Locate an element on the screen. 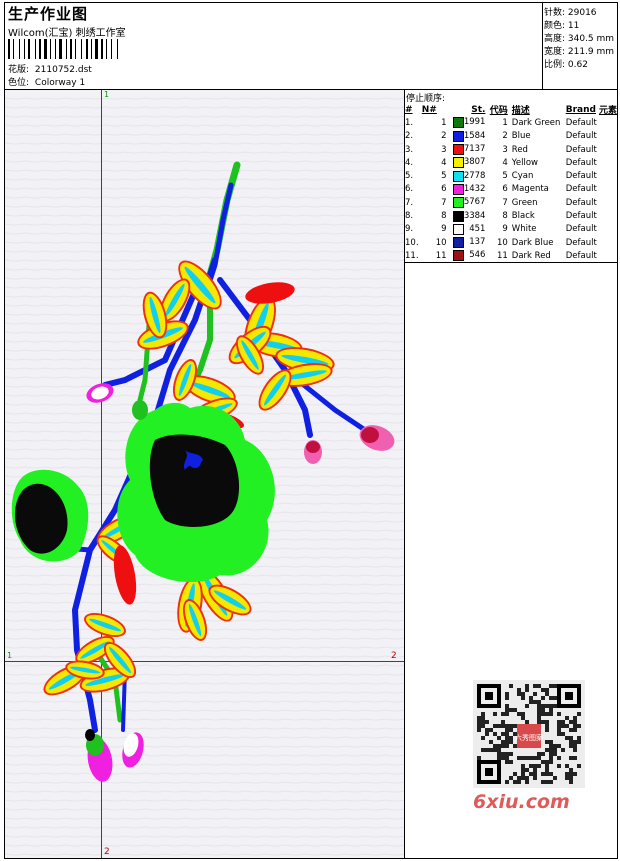  color-row: 9. 9 451 9 White Default is located at coordinates (511, 229).